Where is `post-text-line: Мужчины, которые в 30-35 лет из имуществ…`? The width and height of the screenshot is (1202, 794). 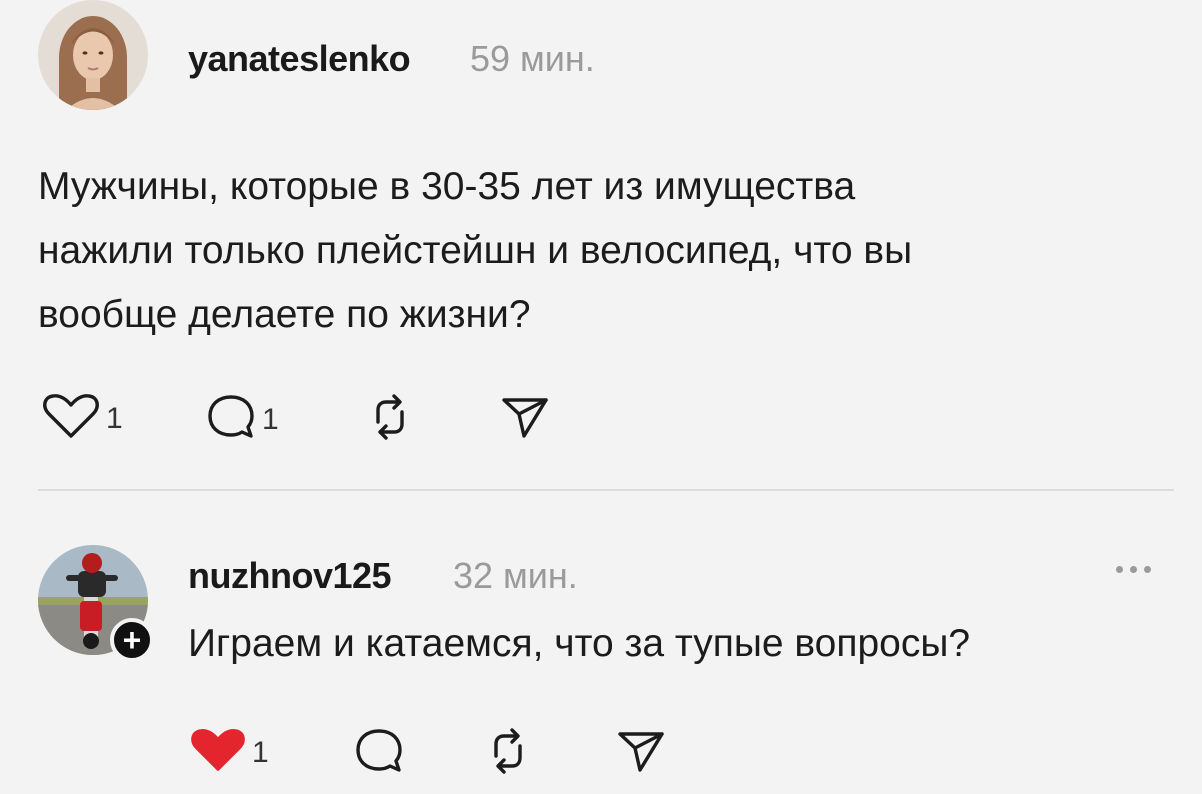 post-text-line: Мужчины, которые в 30-35 лет из имуществ… is located at coordinates (447, 186).